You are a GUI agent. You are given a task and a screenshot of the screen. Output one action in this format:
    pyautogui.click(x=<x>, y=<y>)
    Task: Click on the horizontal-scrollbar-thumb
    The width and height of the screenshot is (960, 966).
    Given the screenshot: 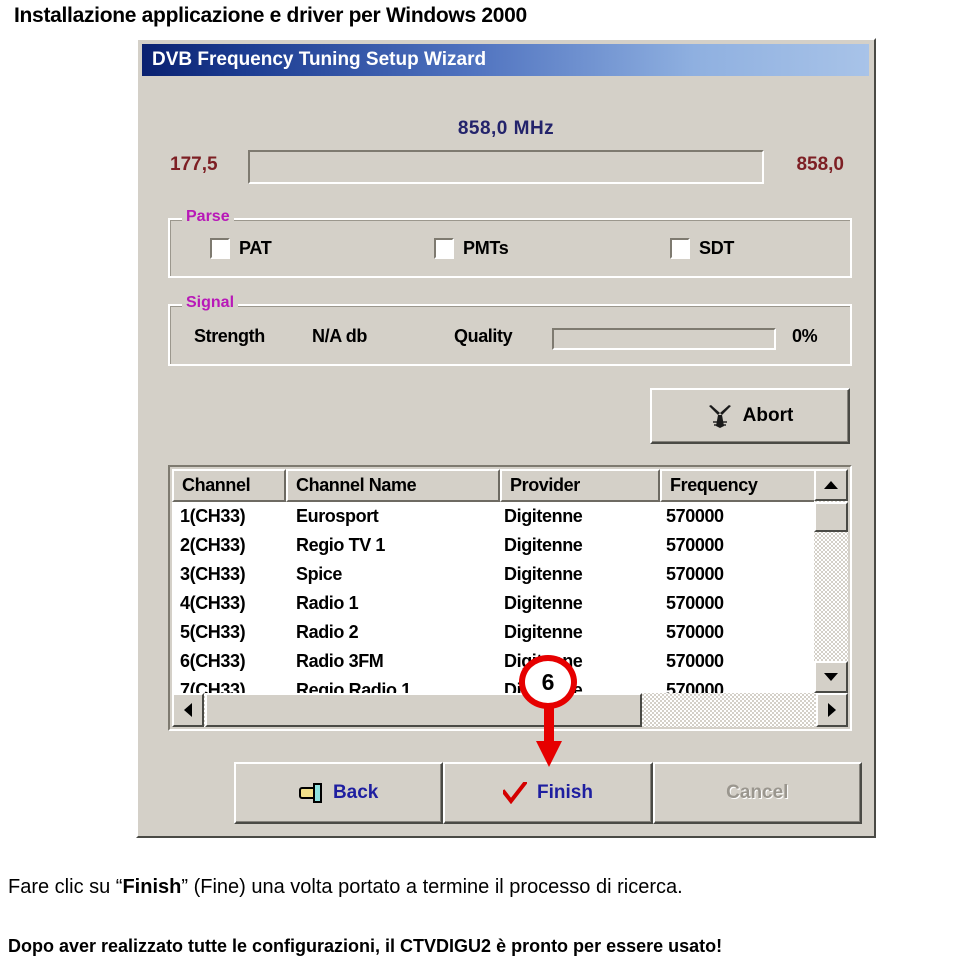 What is the action you would take?
    pyautogui.click(x=423, y=710)
    